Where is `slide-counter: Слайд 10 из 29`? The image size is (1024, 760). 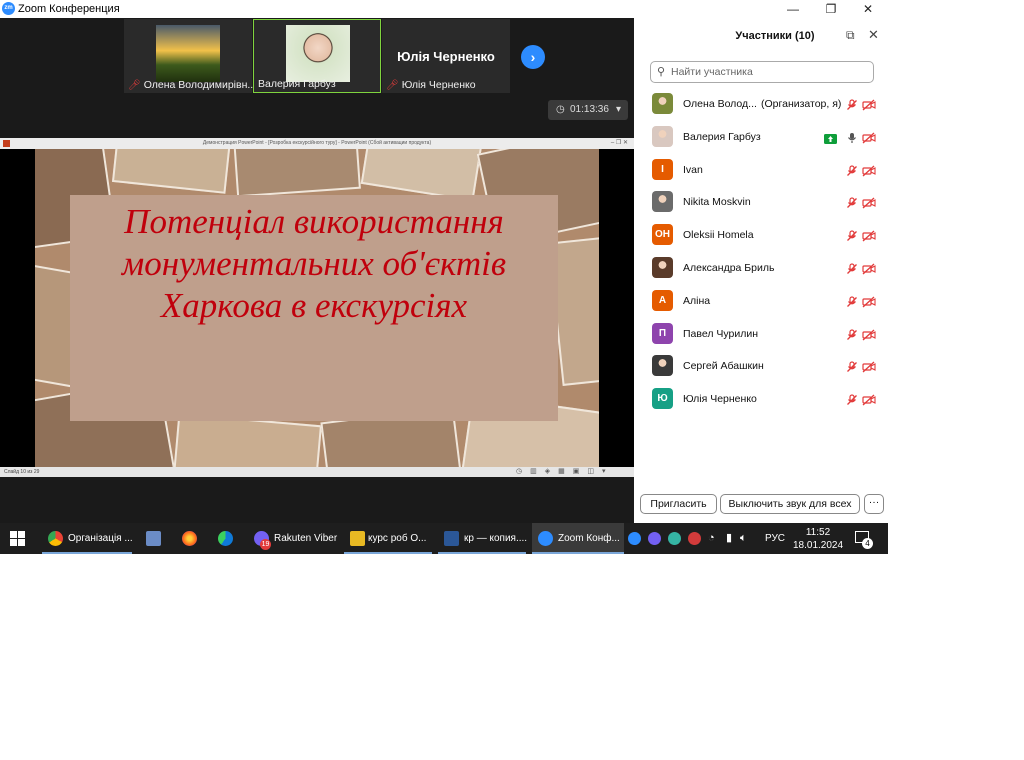
slide-counter: Слайд 10 из 29 is located at coordinates (22, 472).